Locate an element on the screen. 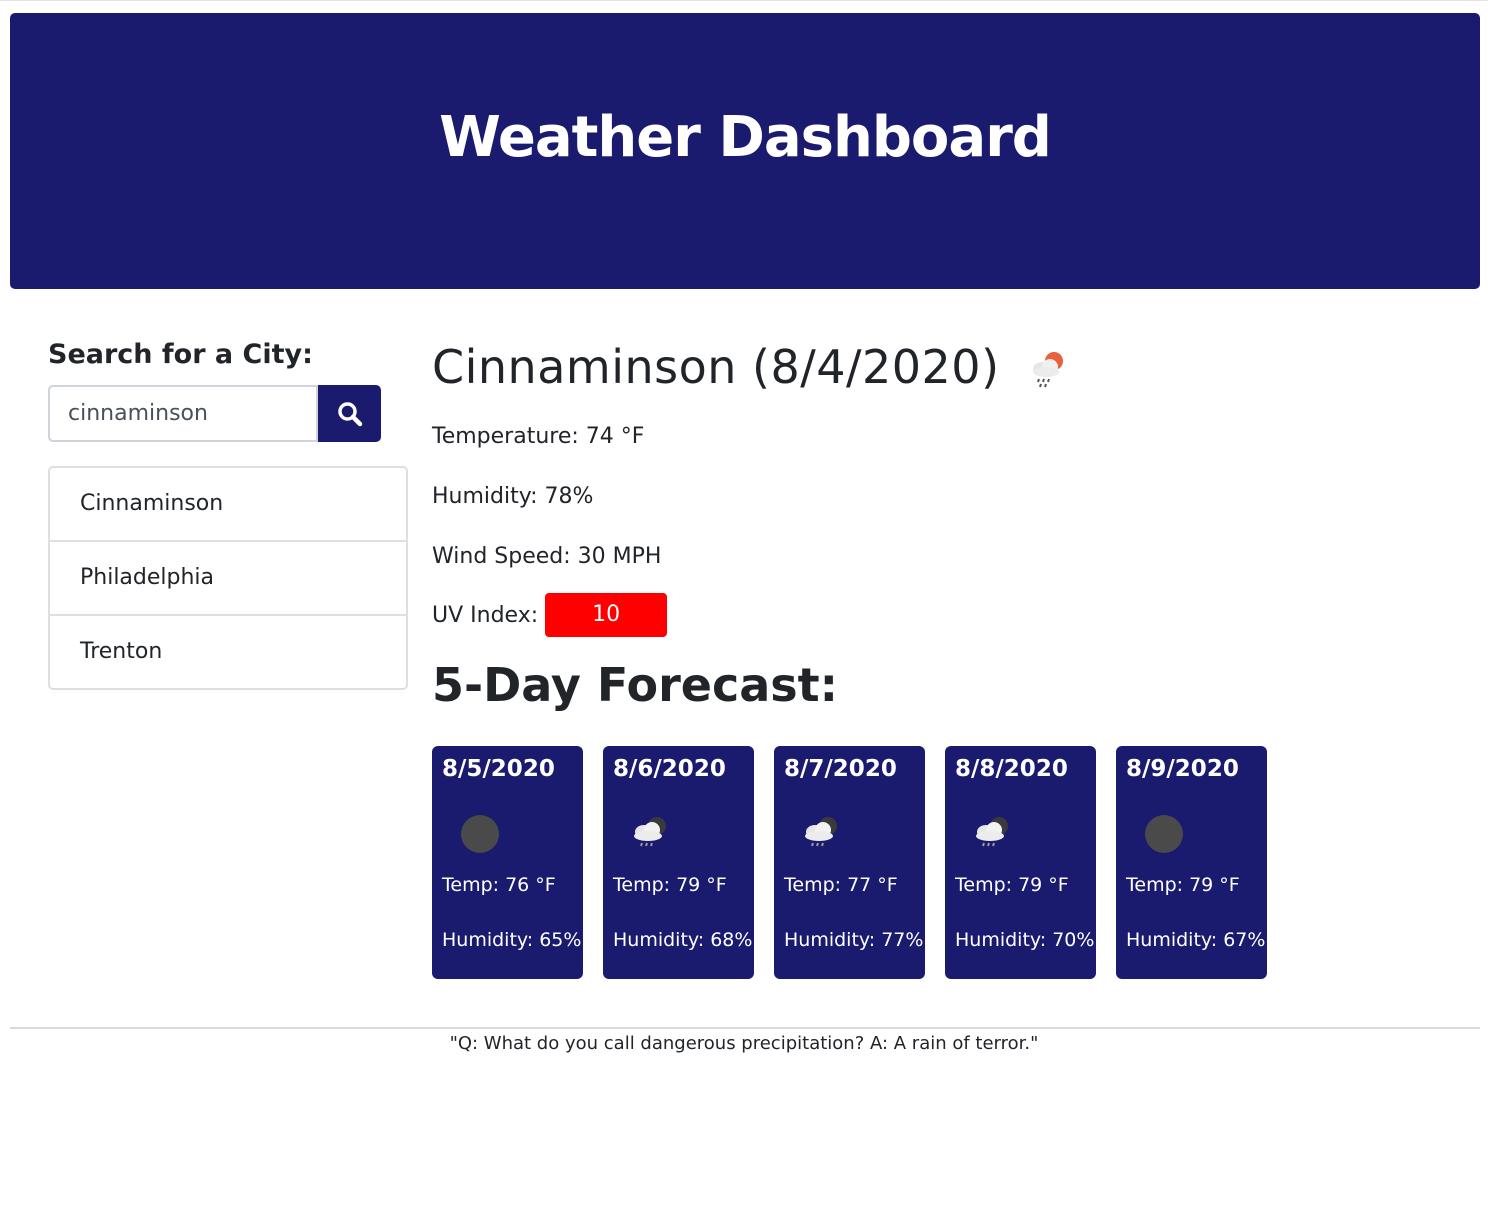 This screenshot has width=1488, height=1213. forecast-temp: Temp: 77 °F is located at coordinates (841, 885).